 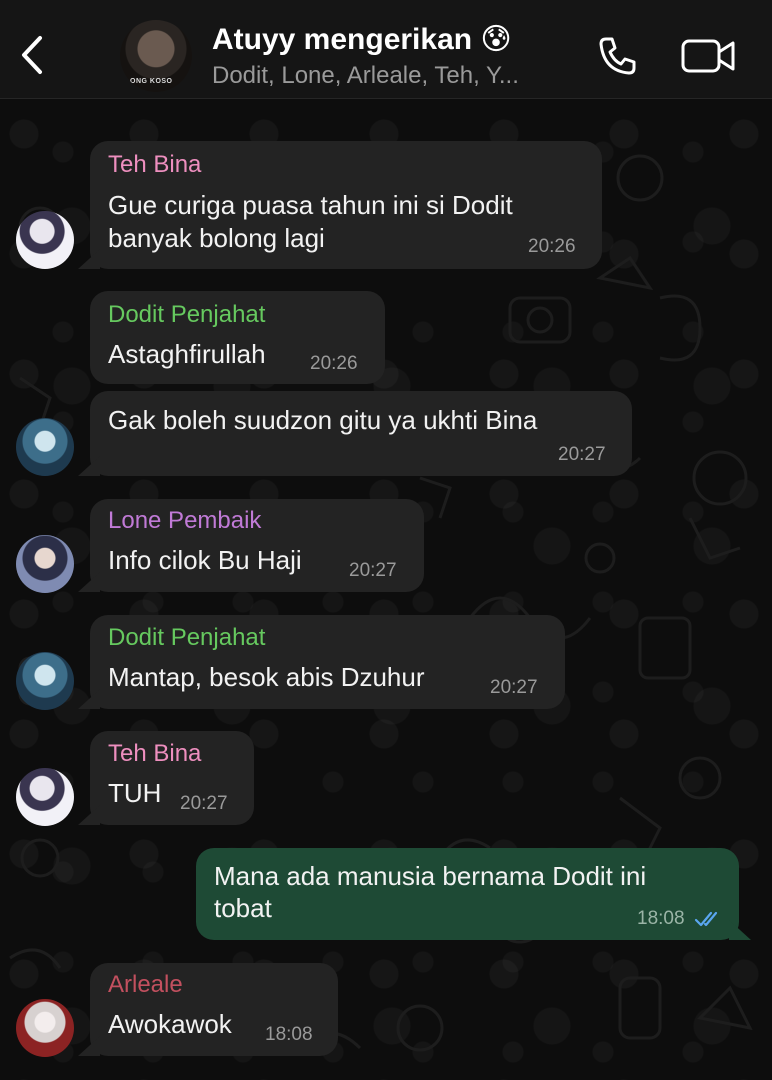 I want to click on message-text-line: Info cilok Bu Haji, so click(x=205, y=560).